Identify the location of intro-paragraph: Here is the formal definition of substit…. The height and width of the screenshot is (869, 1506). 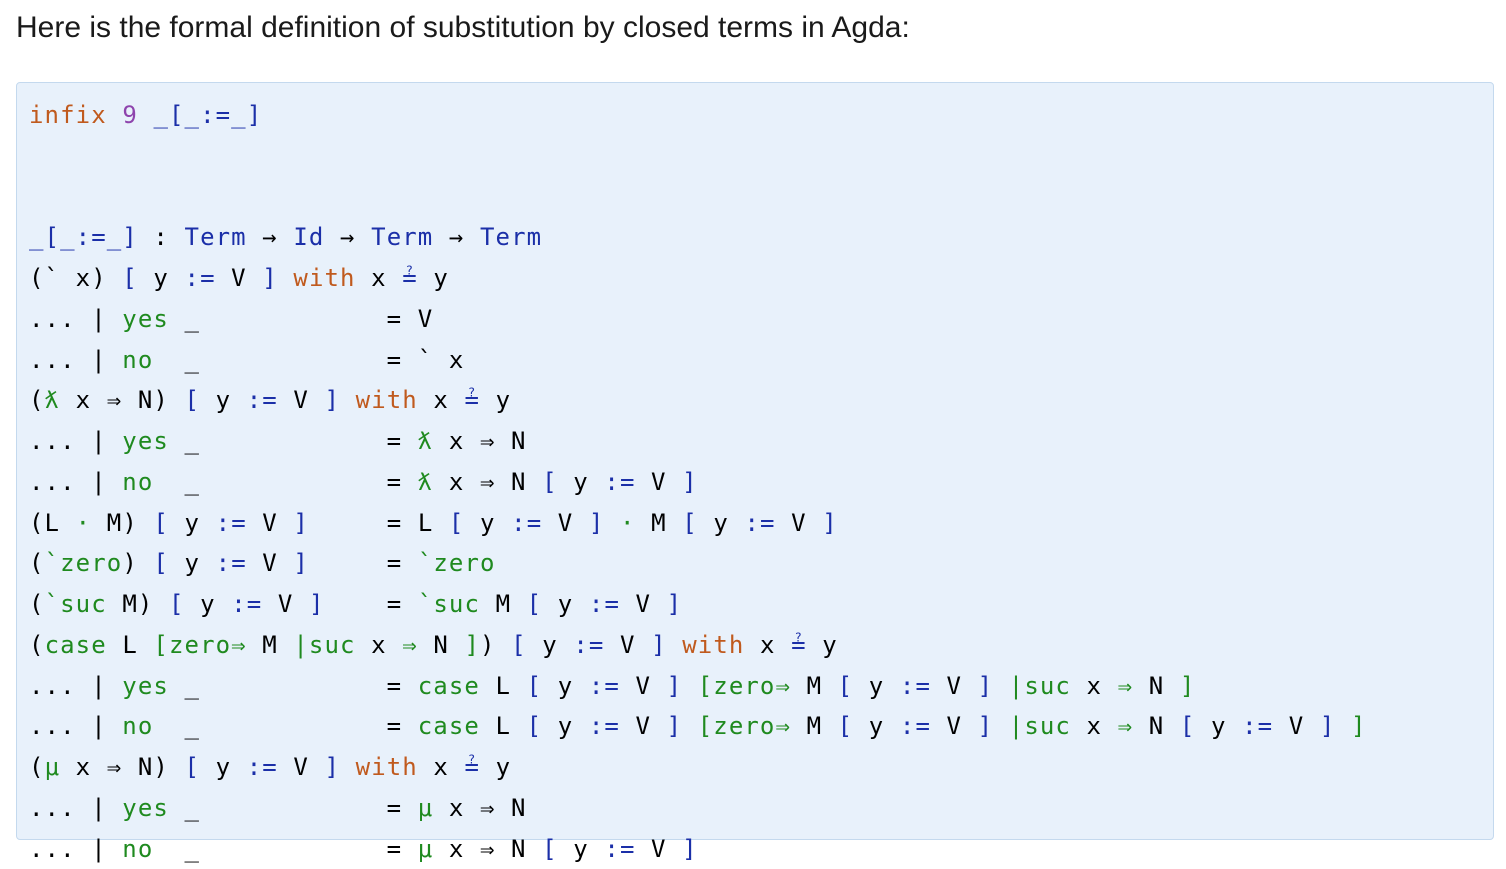
(463, 28).